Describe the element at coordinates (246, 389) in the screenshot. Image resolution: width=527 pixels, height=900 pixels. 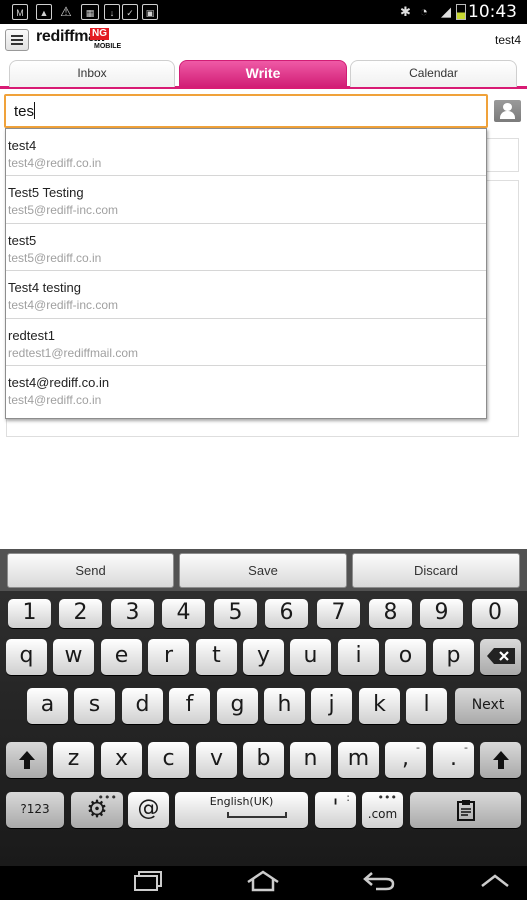
I see `list-item: test4@rediff.co.in test4@rediff.co.in` at that location.